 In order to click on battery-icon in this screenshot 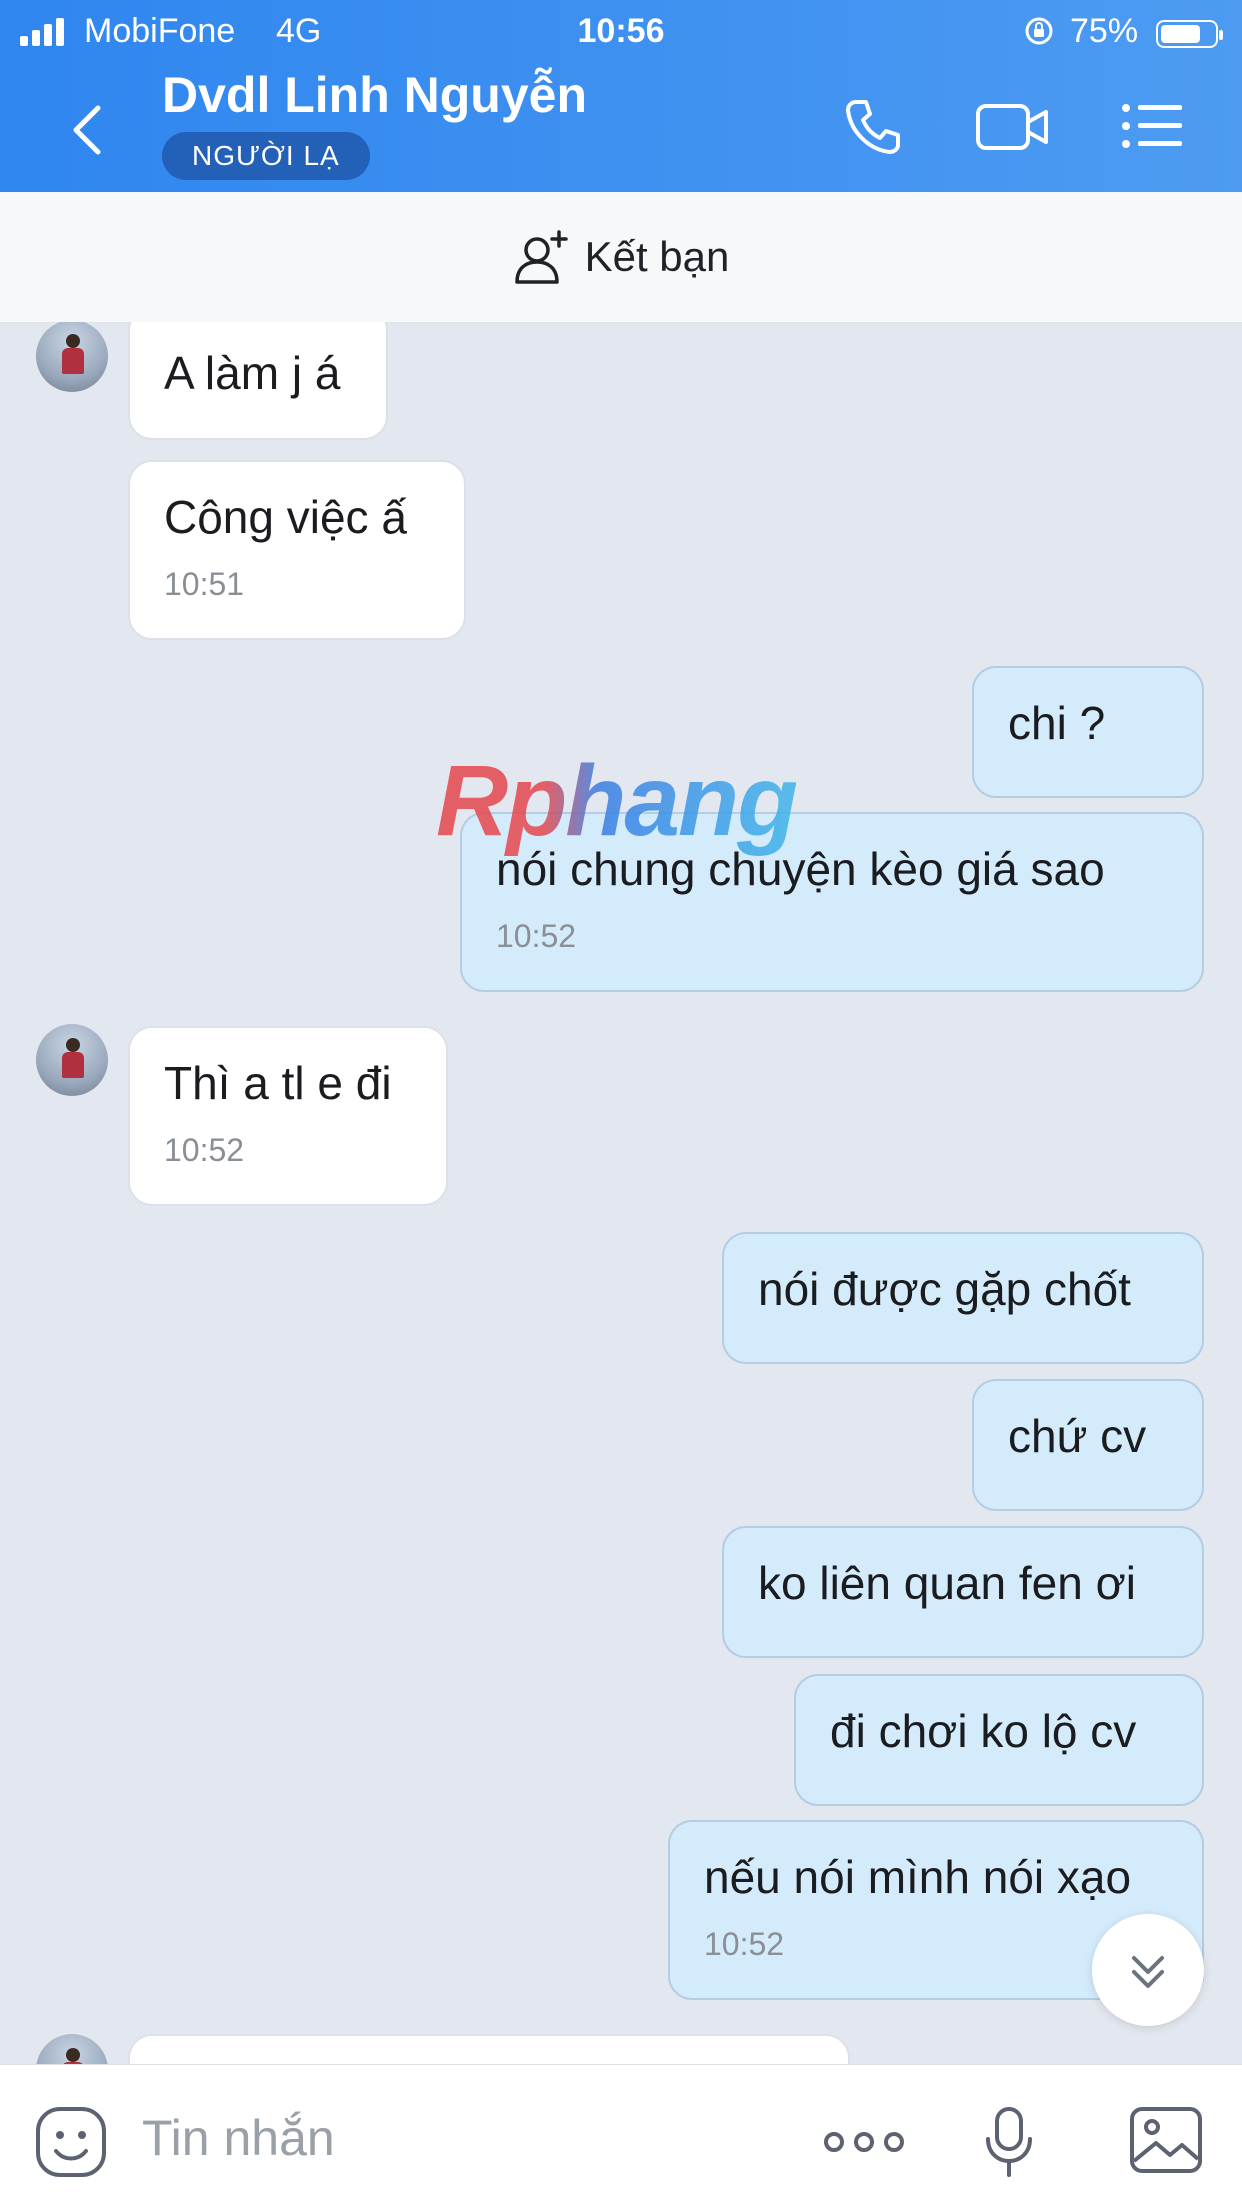, I will do `click(1189, 34)`.